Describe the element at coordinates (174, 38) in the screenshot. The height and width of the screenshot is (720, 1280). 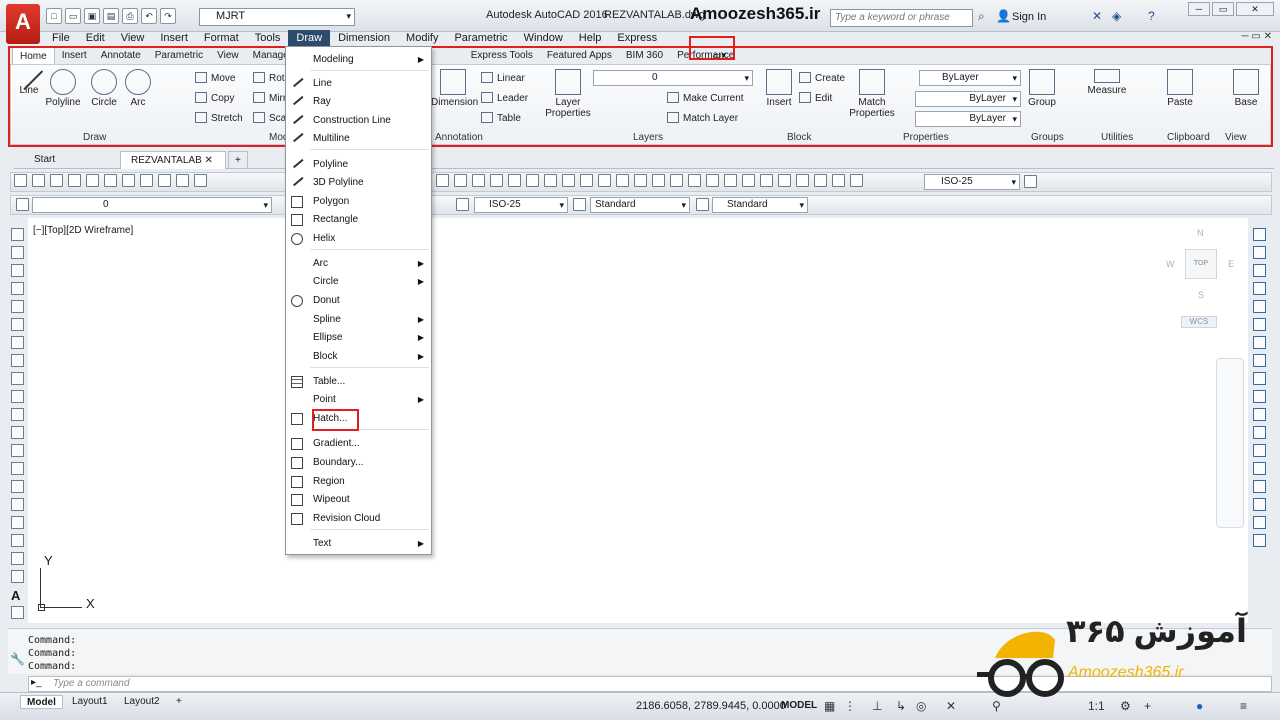
I see `menu-insert: Insert` at that location.